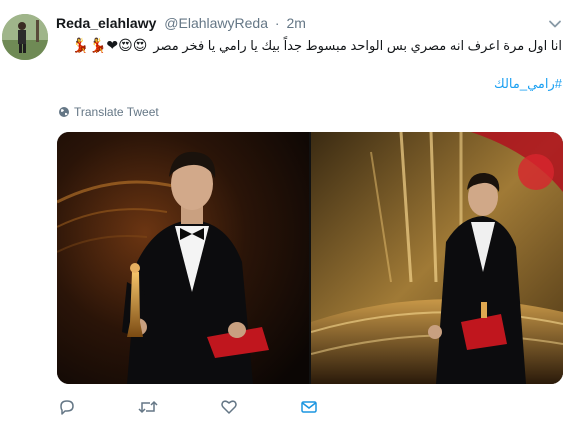 The image size is (584, 421). I want to click on globe-icon, so click(64, 113).